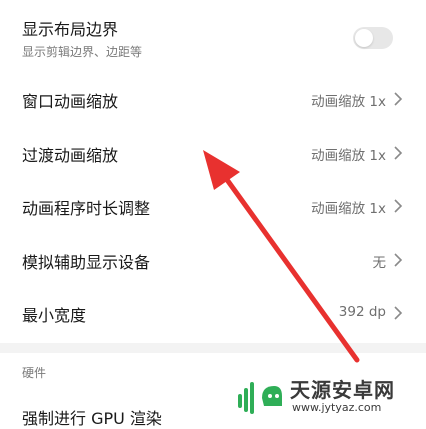 The width and height of the screenshot is (426, 429). What do you see at coordinates (70, 155) in the screenshot?
I see `setting-title: 过渡动画缩放` at bounding box center [70, 155].